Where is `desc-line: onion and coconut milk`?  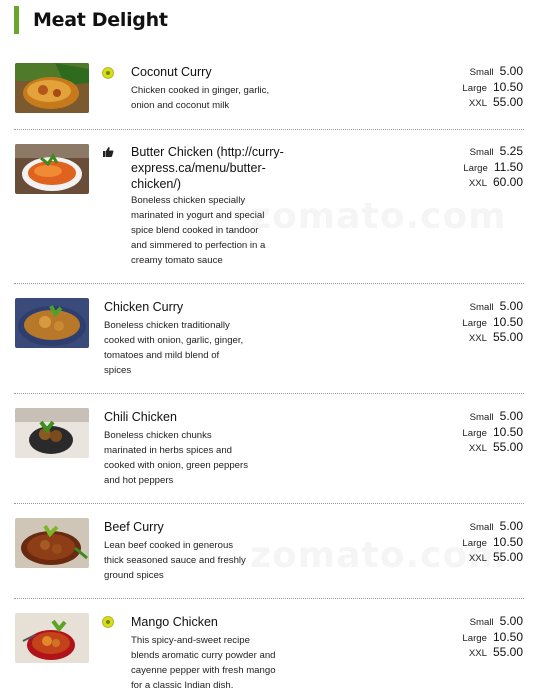
desc-line: onion and coconut milk is located at coordinates (180, 105).